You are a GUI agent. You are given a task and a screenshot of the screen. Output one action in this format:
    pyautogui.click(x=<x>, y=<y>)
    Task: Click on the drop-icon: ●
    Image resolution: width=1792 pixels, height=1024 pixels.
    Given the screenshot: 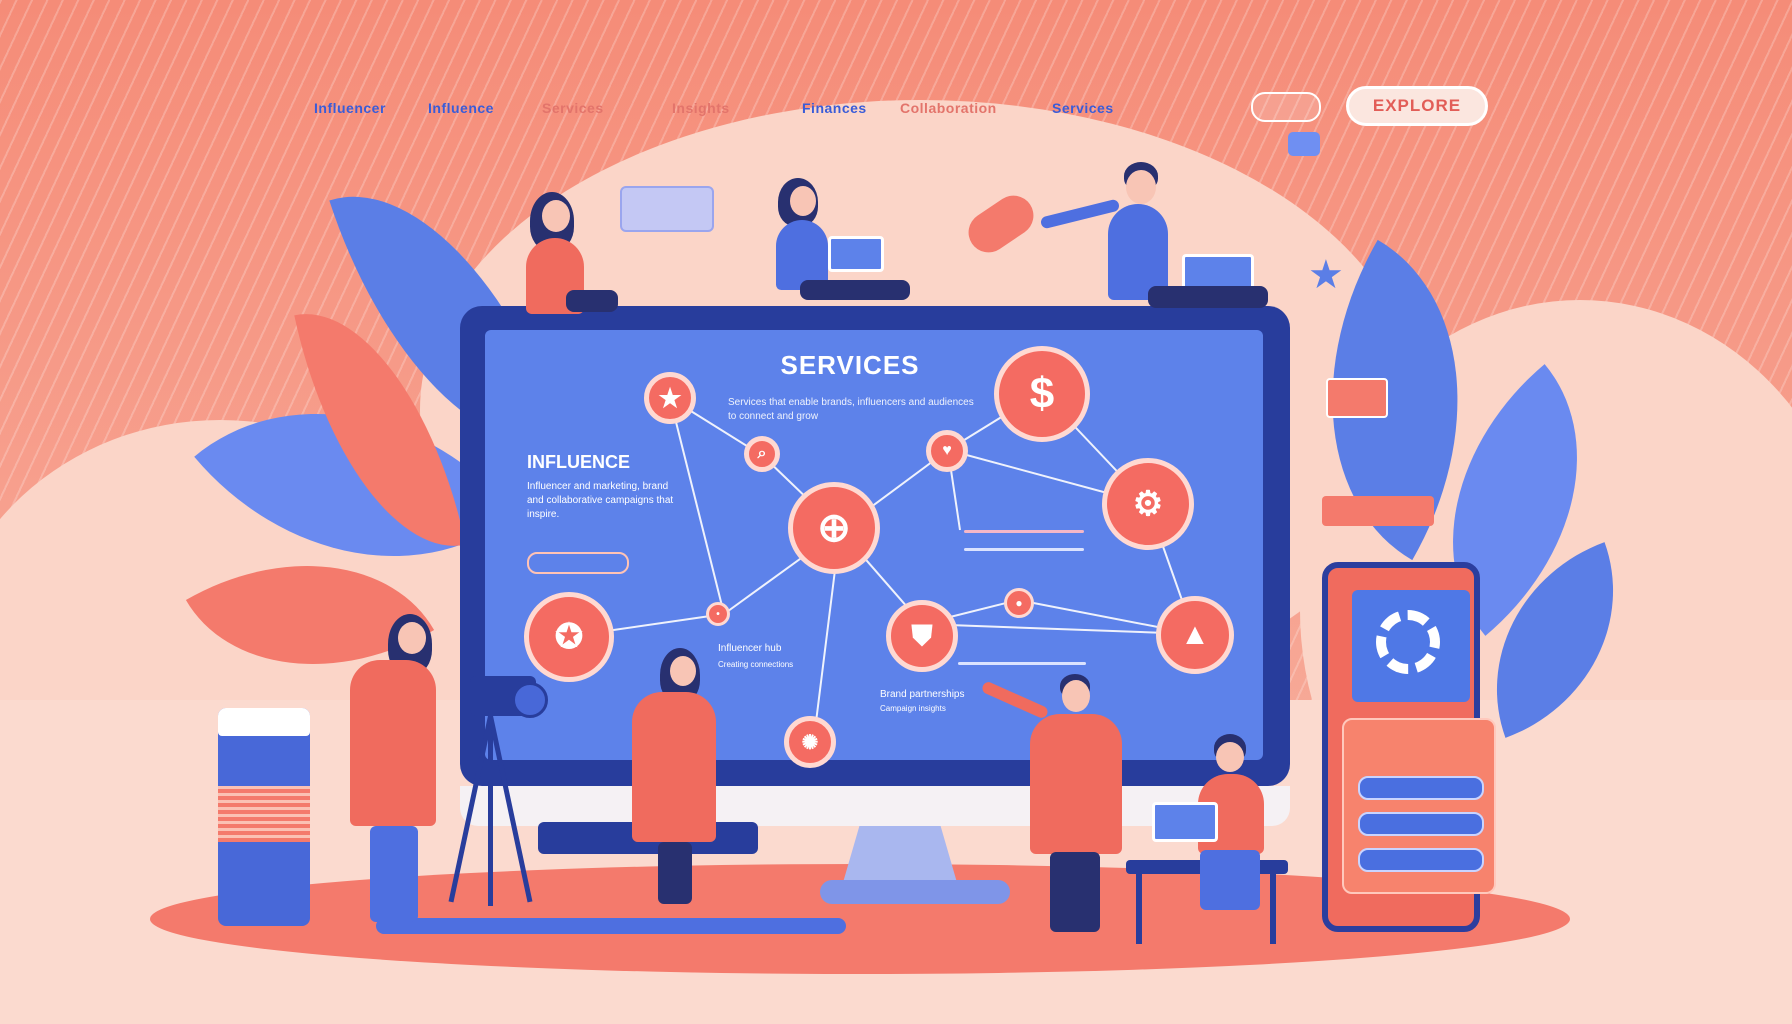 What is the action you would take?
    pyautogui.click(x=1019, y=603)
    